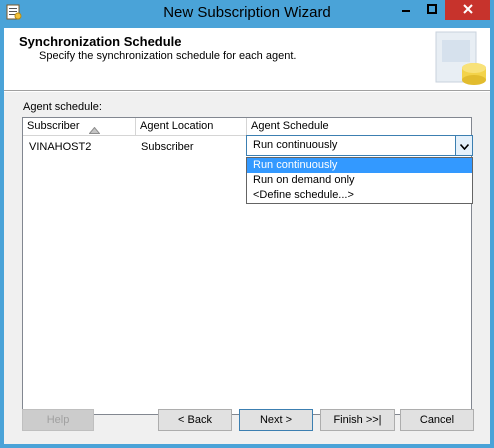  I want to click on cancel-button: Cancel, so click(437, 420).